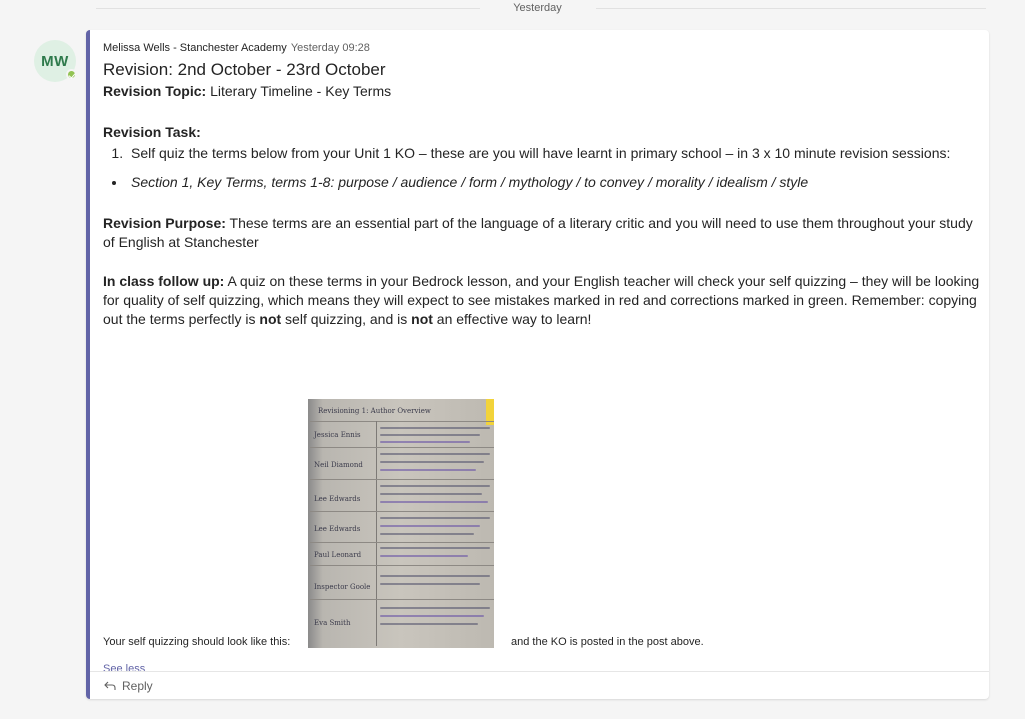 The width and height of the screenshot is (1025, 719). I want to click on notebook-row-label: Inspector Goole, so click(342, 587).